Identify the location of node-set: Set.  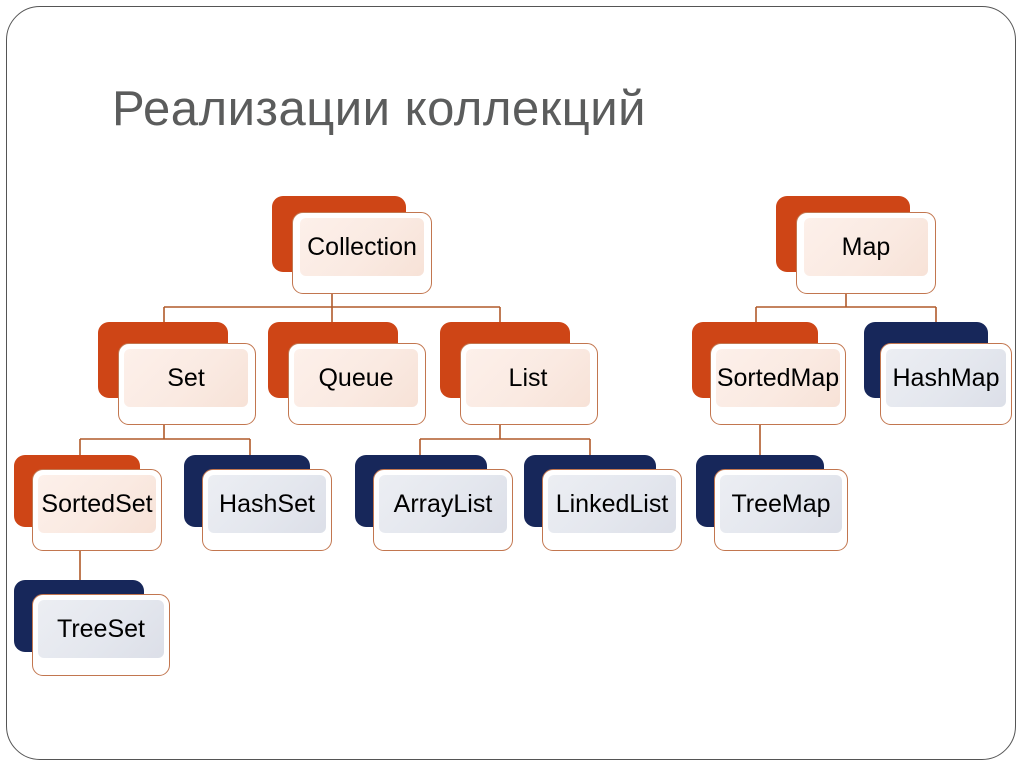
(177, 373).